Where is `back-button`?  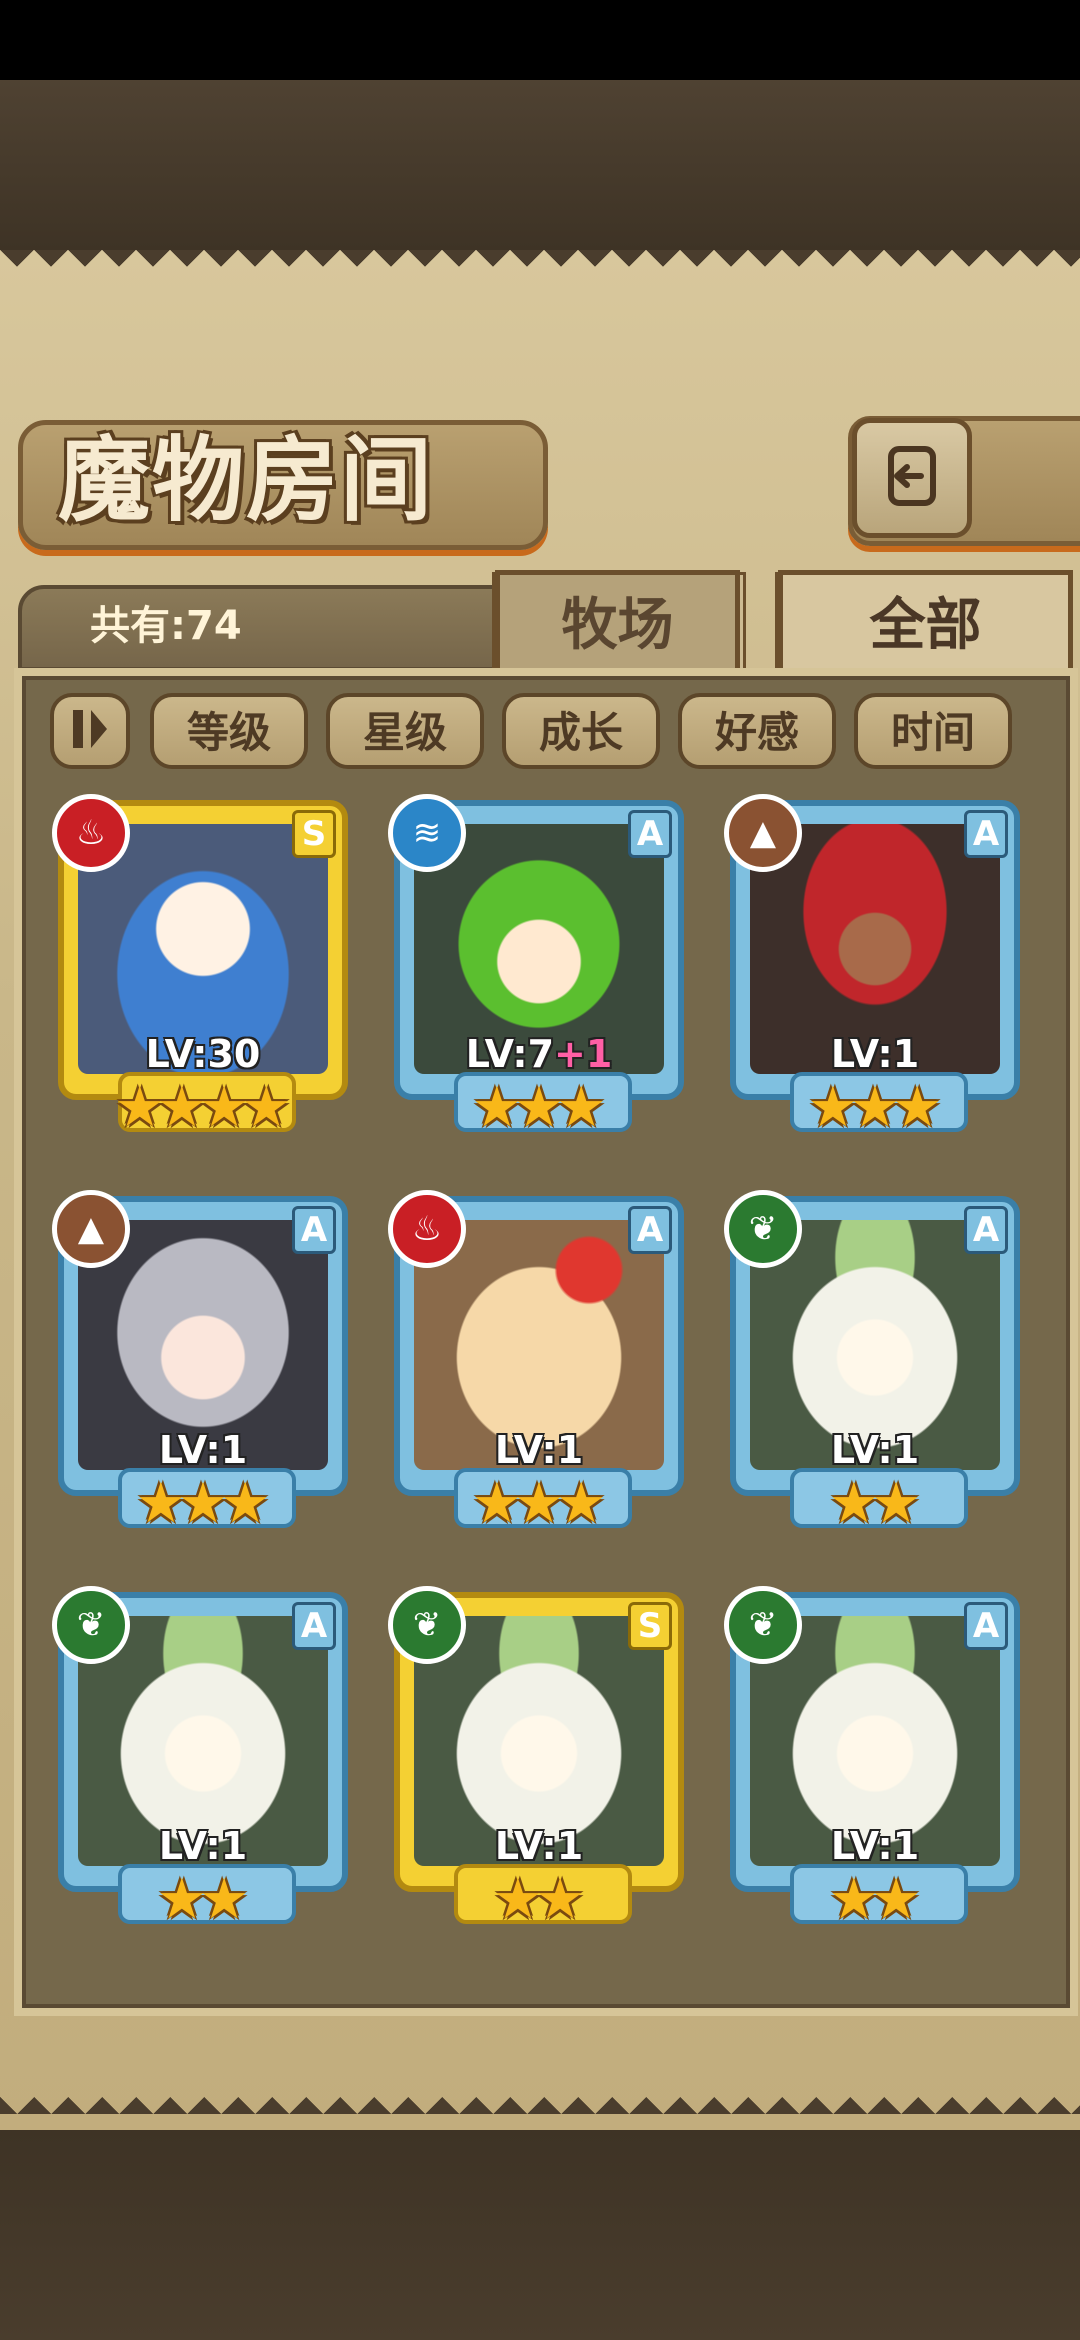 back-button is located at coordinates (912, 478).